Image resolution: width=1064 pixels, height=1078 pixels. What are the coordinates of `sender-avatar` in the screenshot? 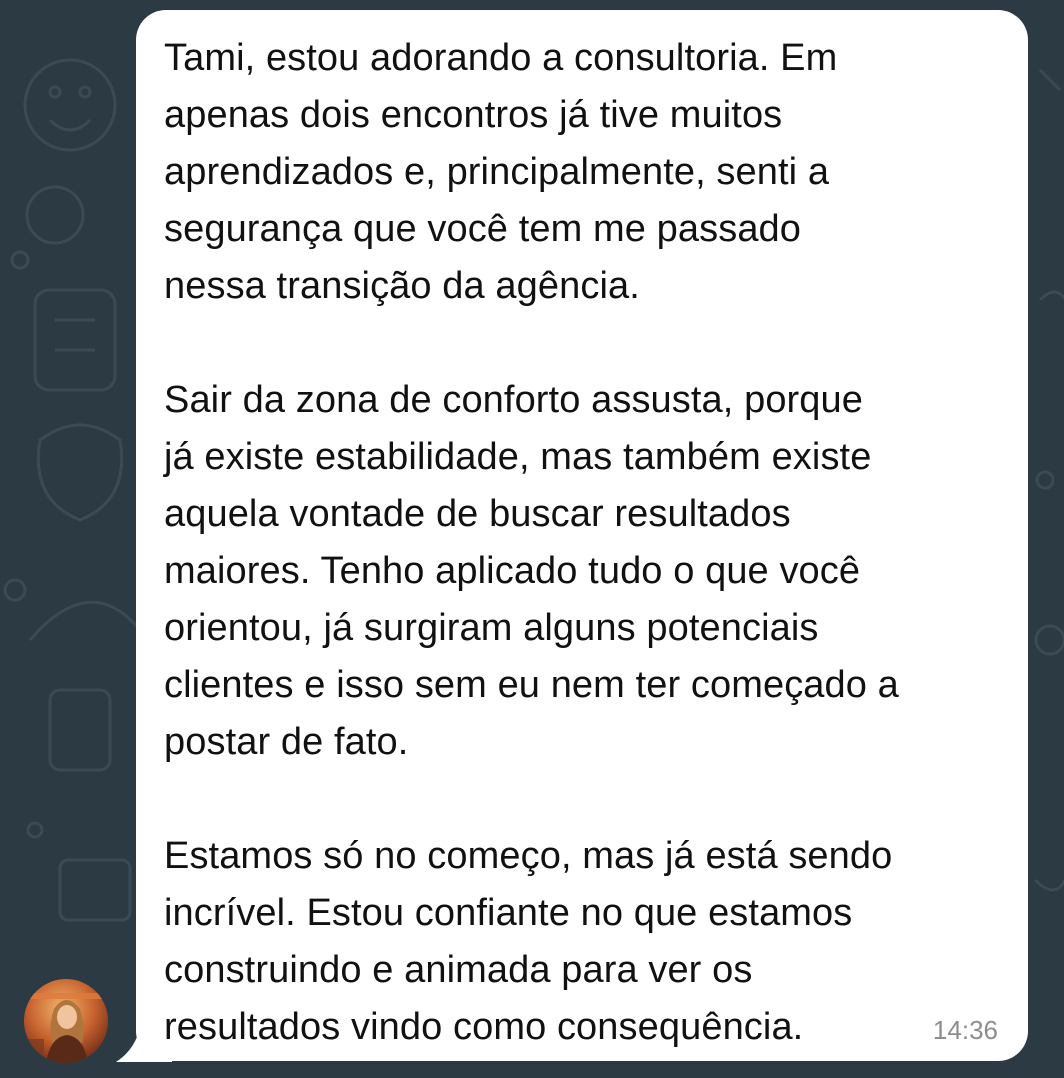 It's located at (66, 1021).